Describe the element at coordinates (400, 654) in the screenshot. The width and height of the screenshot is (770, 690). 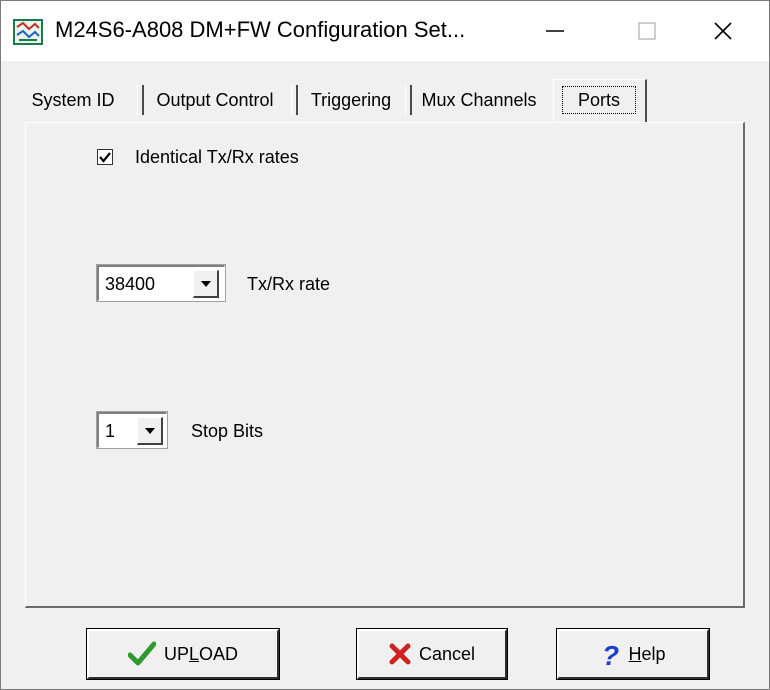
I see `red-x-icon` at that location.